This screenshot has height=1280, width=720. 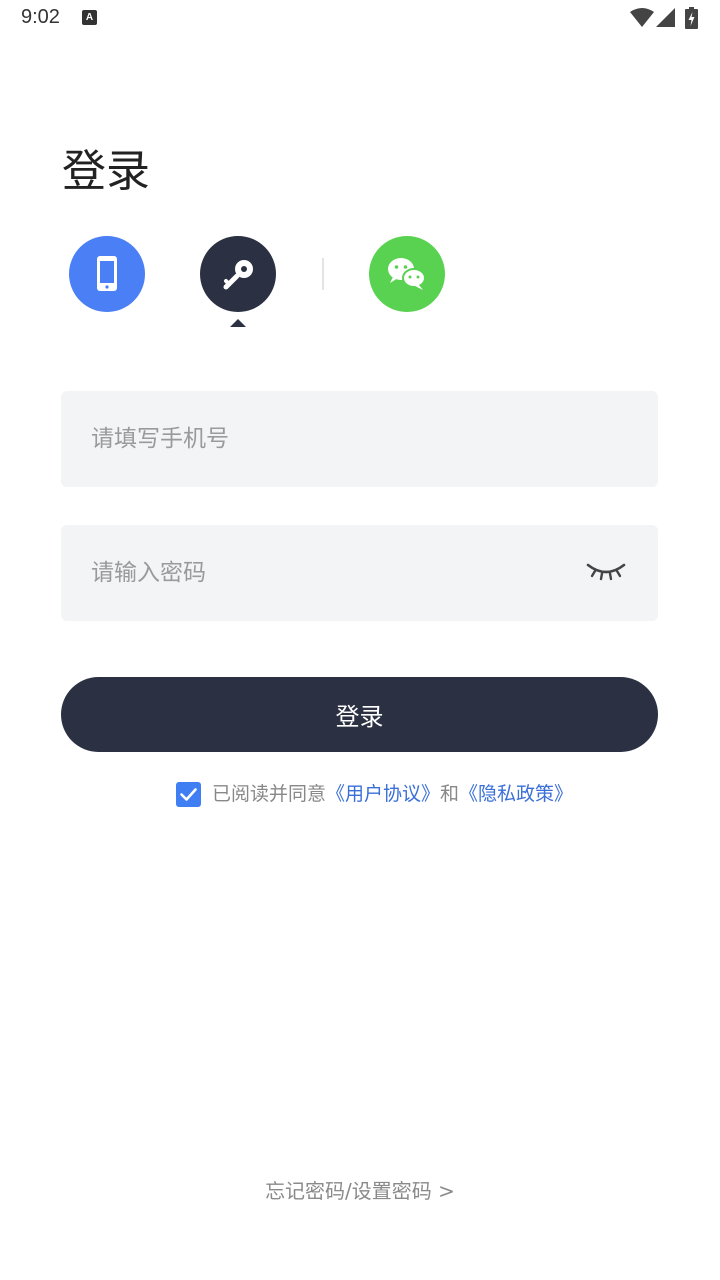 I want to click on page-title: 登录, so click(x=106, y=171).